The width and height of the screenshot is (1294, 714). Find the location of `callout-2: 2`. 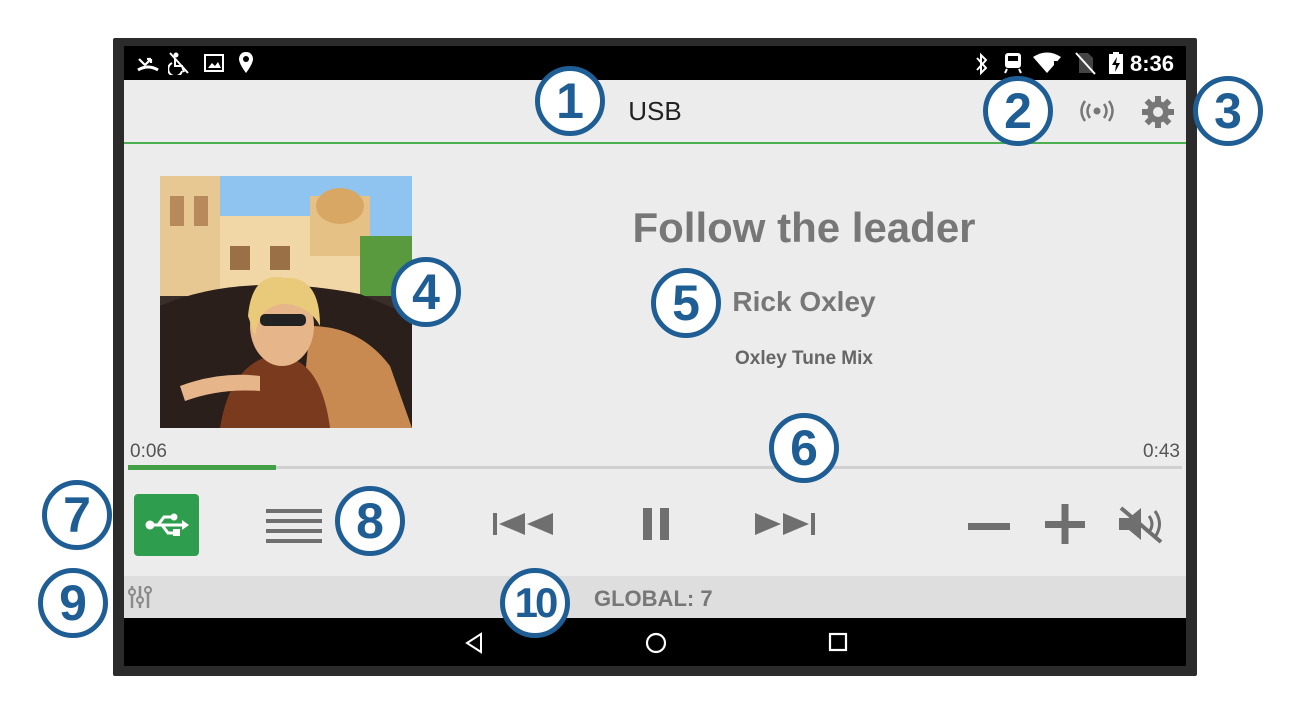

callout-2: 2 is located at coordinates (1018, 111).